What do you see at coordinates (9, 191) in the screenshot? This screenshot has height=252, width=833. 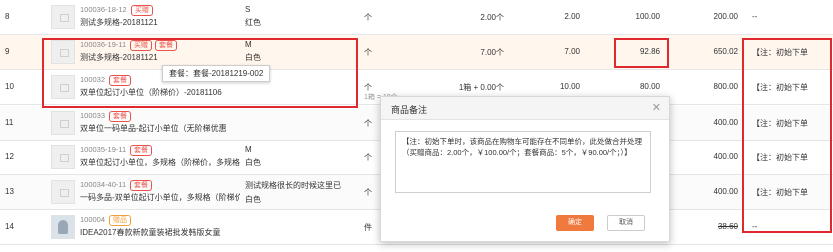 I see `row-index: 13` at bounding box center [9, 191].